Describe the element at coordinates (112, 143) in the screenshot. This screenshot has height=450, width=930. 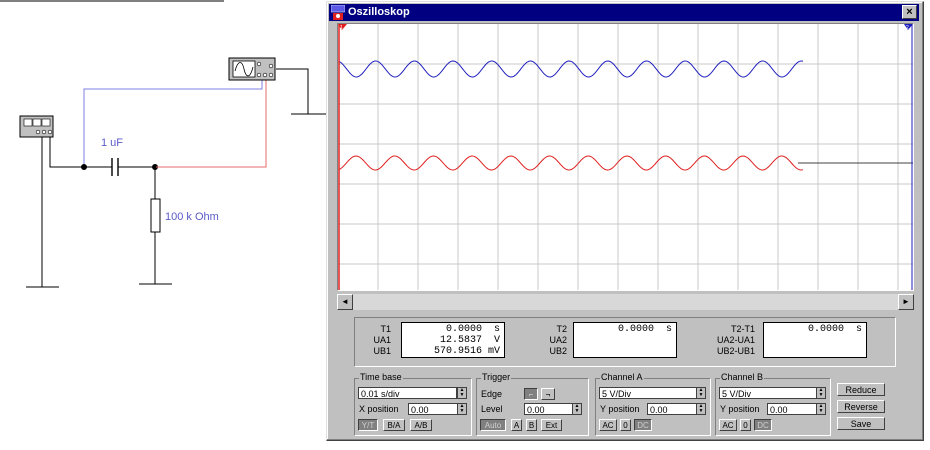
I see `capacitor-label: 1 uF` at that location.